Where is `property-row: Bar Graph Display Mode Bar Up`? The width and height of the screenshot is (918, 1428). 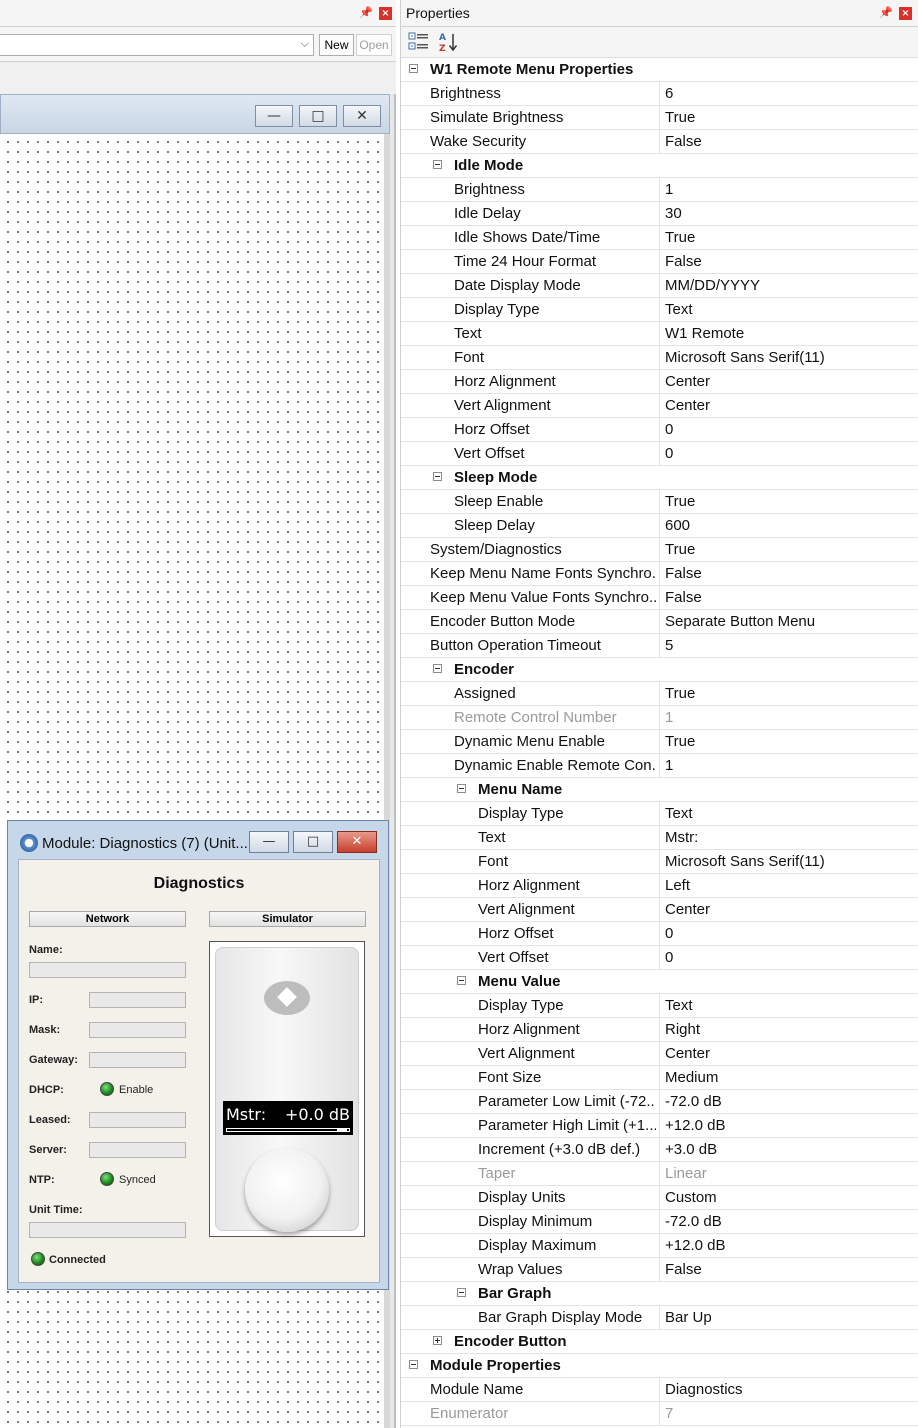
property-row: Bar Graph Display Mode Bar Up is located at coordinates (659, 1318).